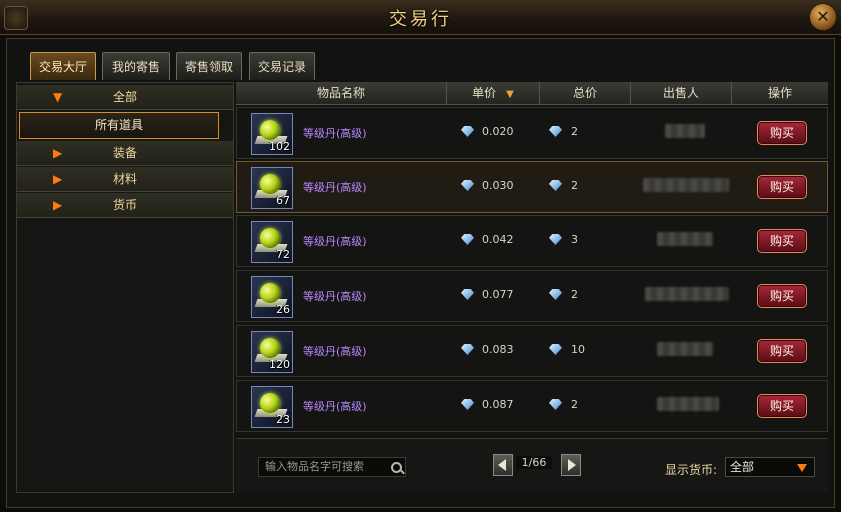  What do you see at coordinates (534, 462) in the screenshot?
I see `page-indicator: 1/66` at bounding box center [534, 462].